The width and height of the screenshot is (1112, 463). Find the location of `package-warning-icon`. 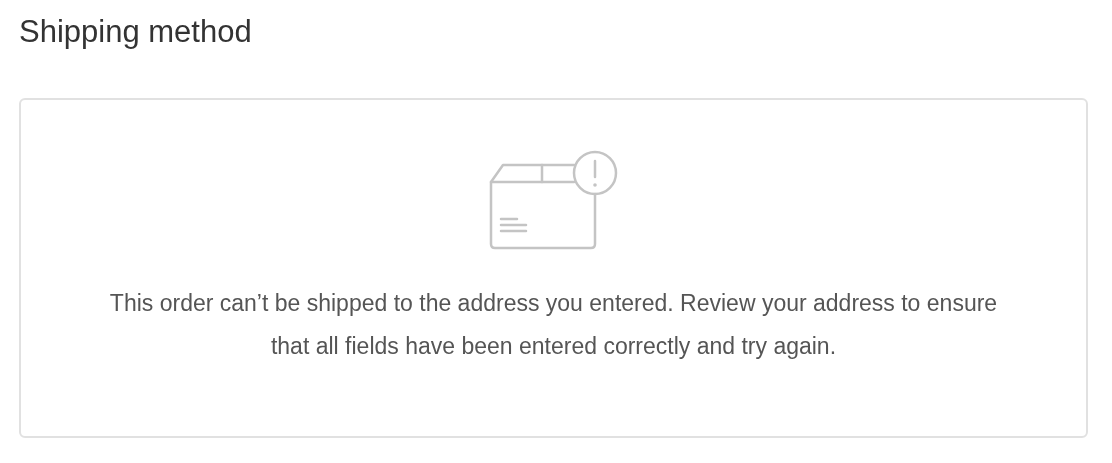

package-warning-icon is located at coordinates (553, 199).